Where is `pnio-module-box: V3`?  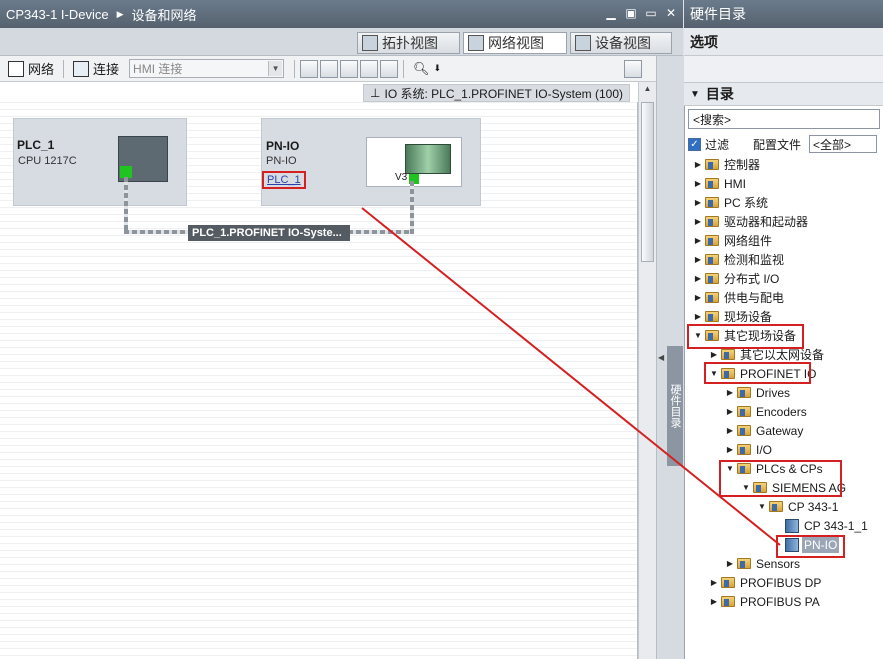
pnio-module-box: V3 is located at coordinates (414, 162).